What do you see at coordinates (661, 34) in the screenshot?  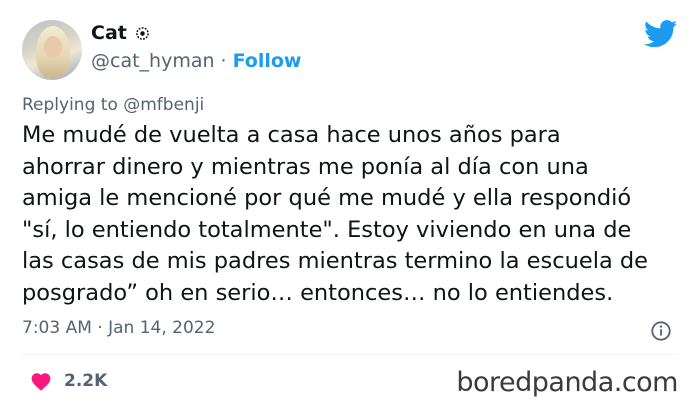 I see `twitter-bird-icon` at bounding box center [661, 34].